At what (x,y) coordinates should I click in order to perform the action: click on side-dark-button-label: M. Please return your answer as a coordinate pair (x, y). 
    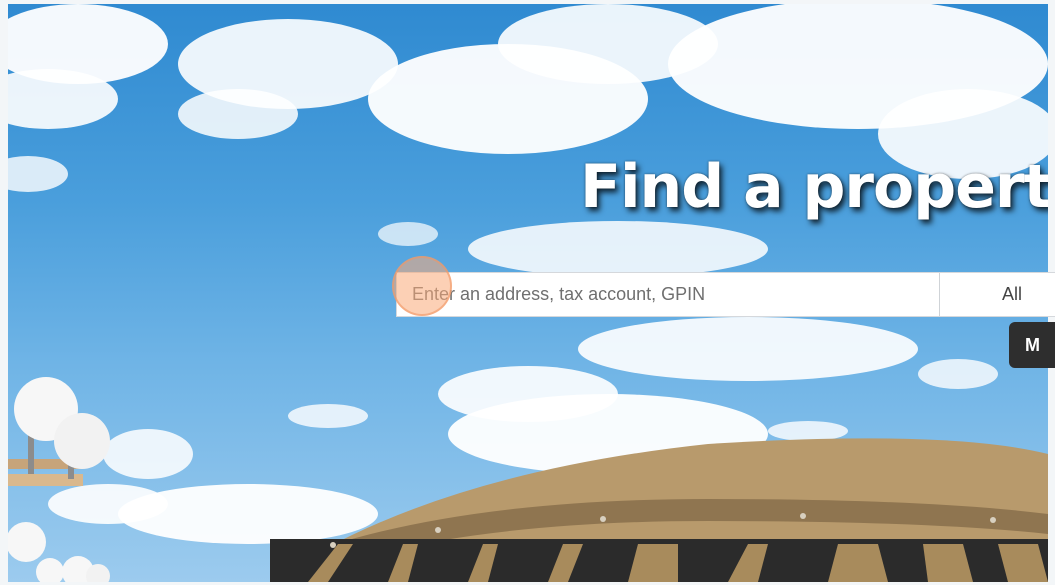
    Looking at the image, I should click on (1032, 344).